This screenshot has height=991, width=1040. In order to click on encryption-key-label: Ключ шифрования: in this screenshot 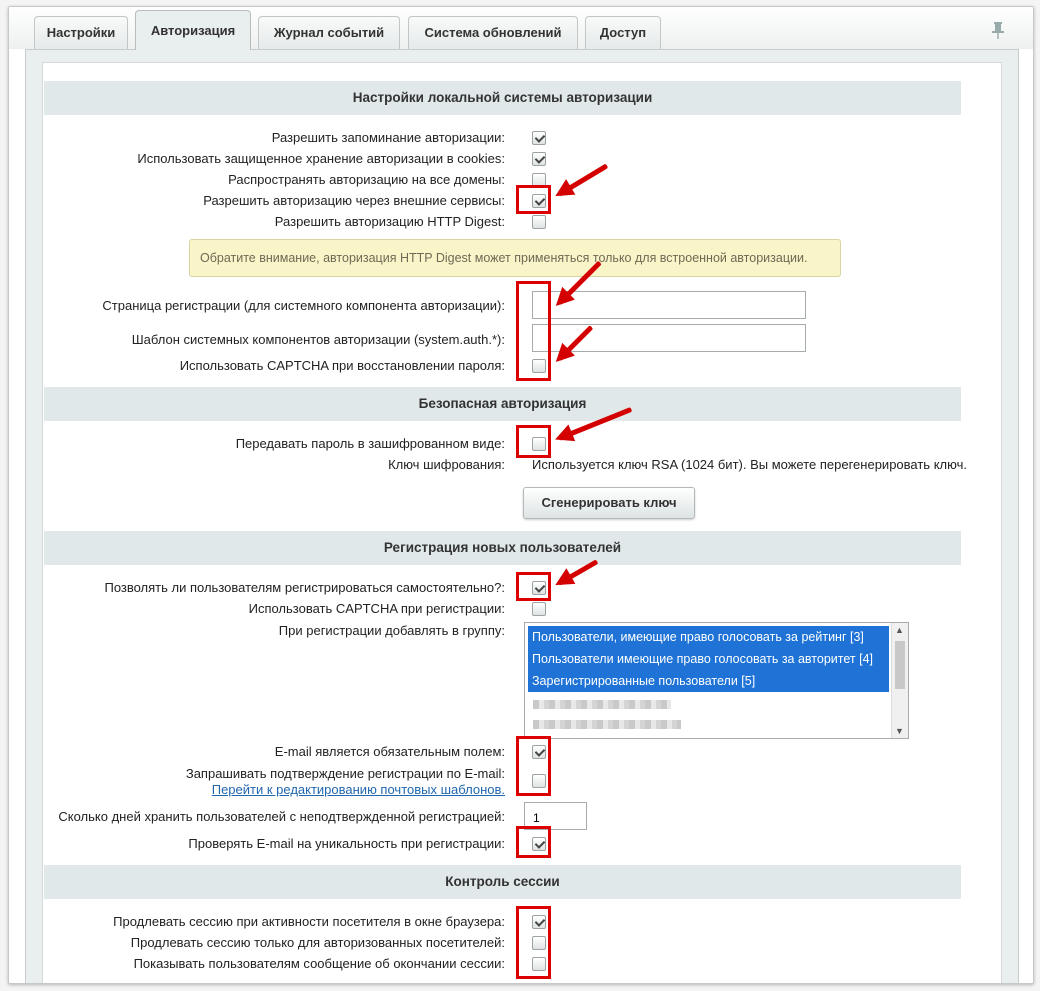, I will do `click(446, 464)`.